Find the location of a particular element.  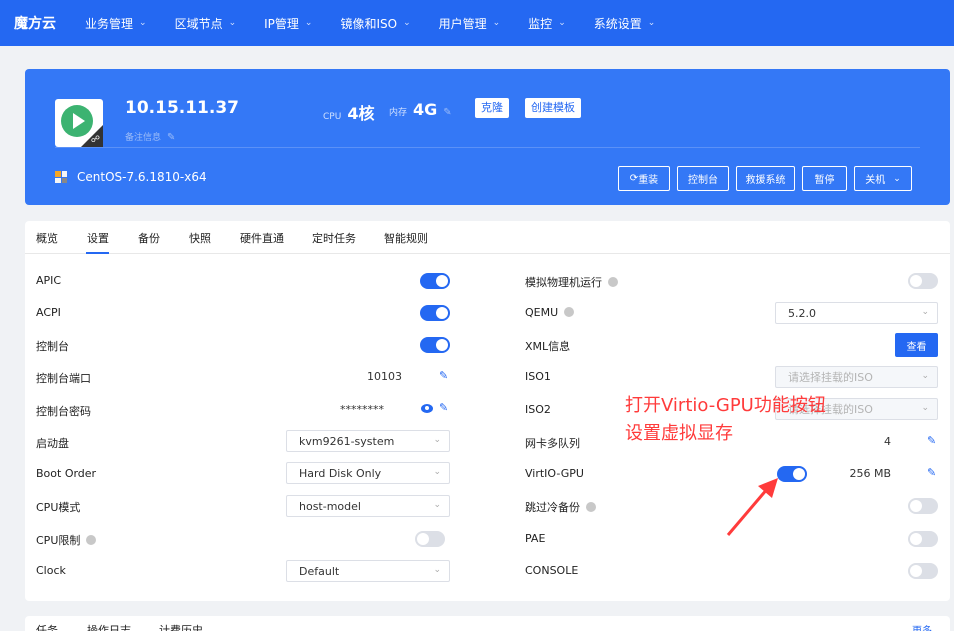

select-value: kvm9261-system is located at coordinates (347, 441).